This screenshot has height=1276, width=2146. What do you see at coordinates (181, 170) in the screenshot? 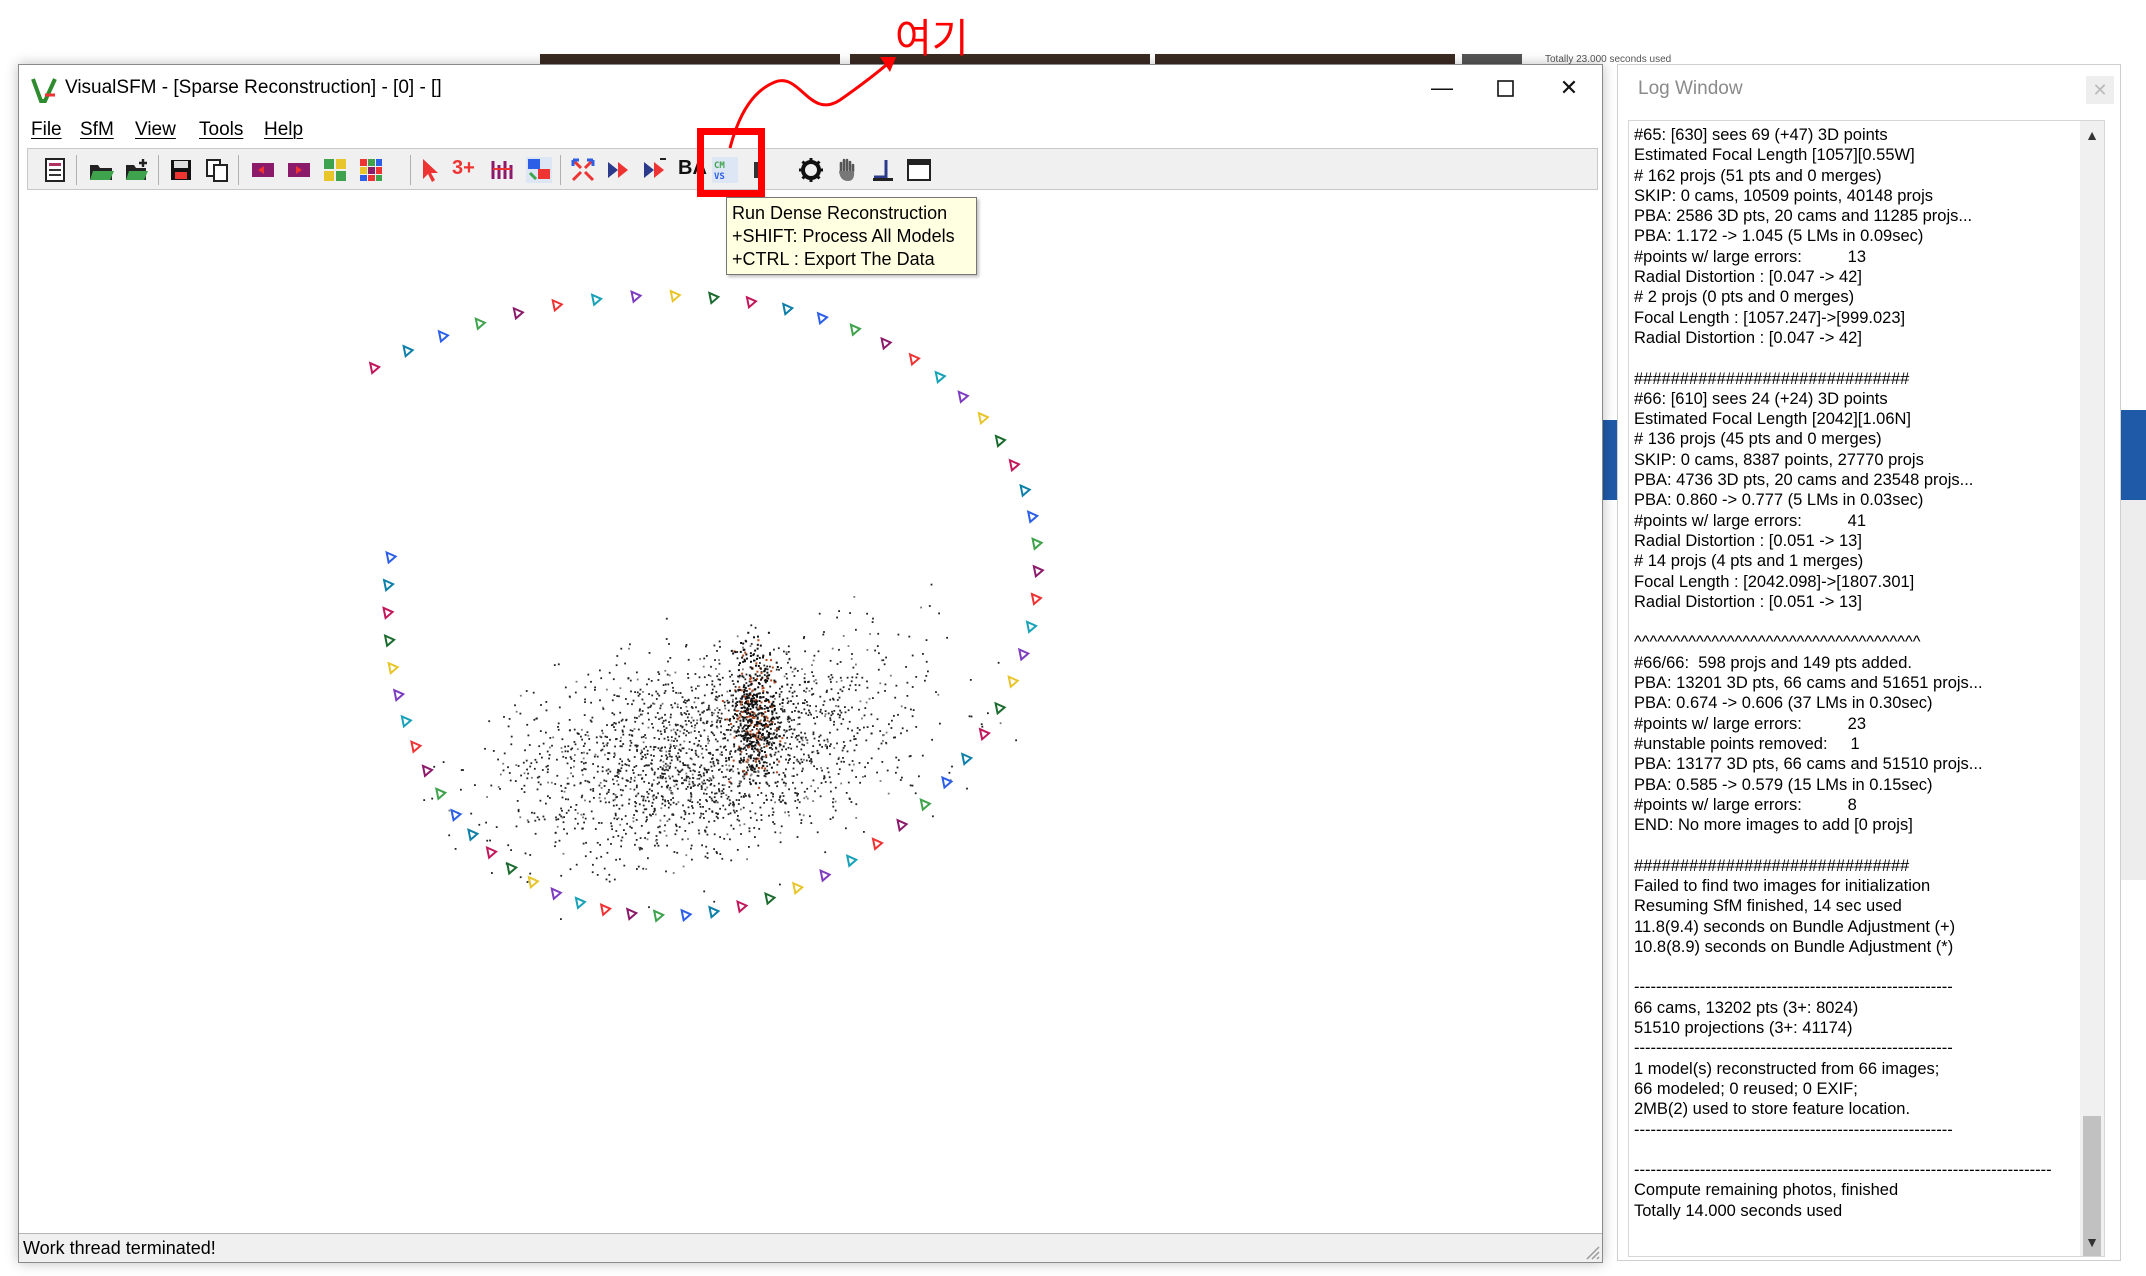
I see `save-icon` at bounding box center [181, 170].